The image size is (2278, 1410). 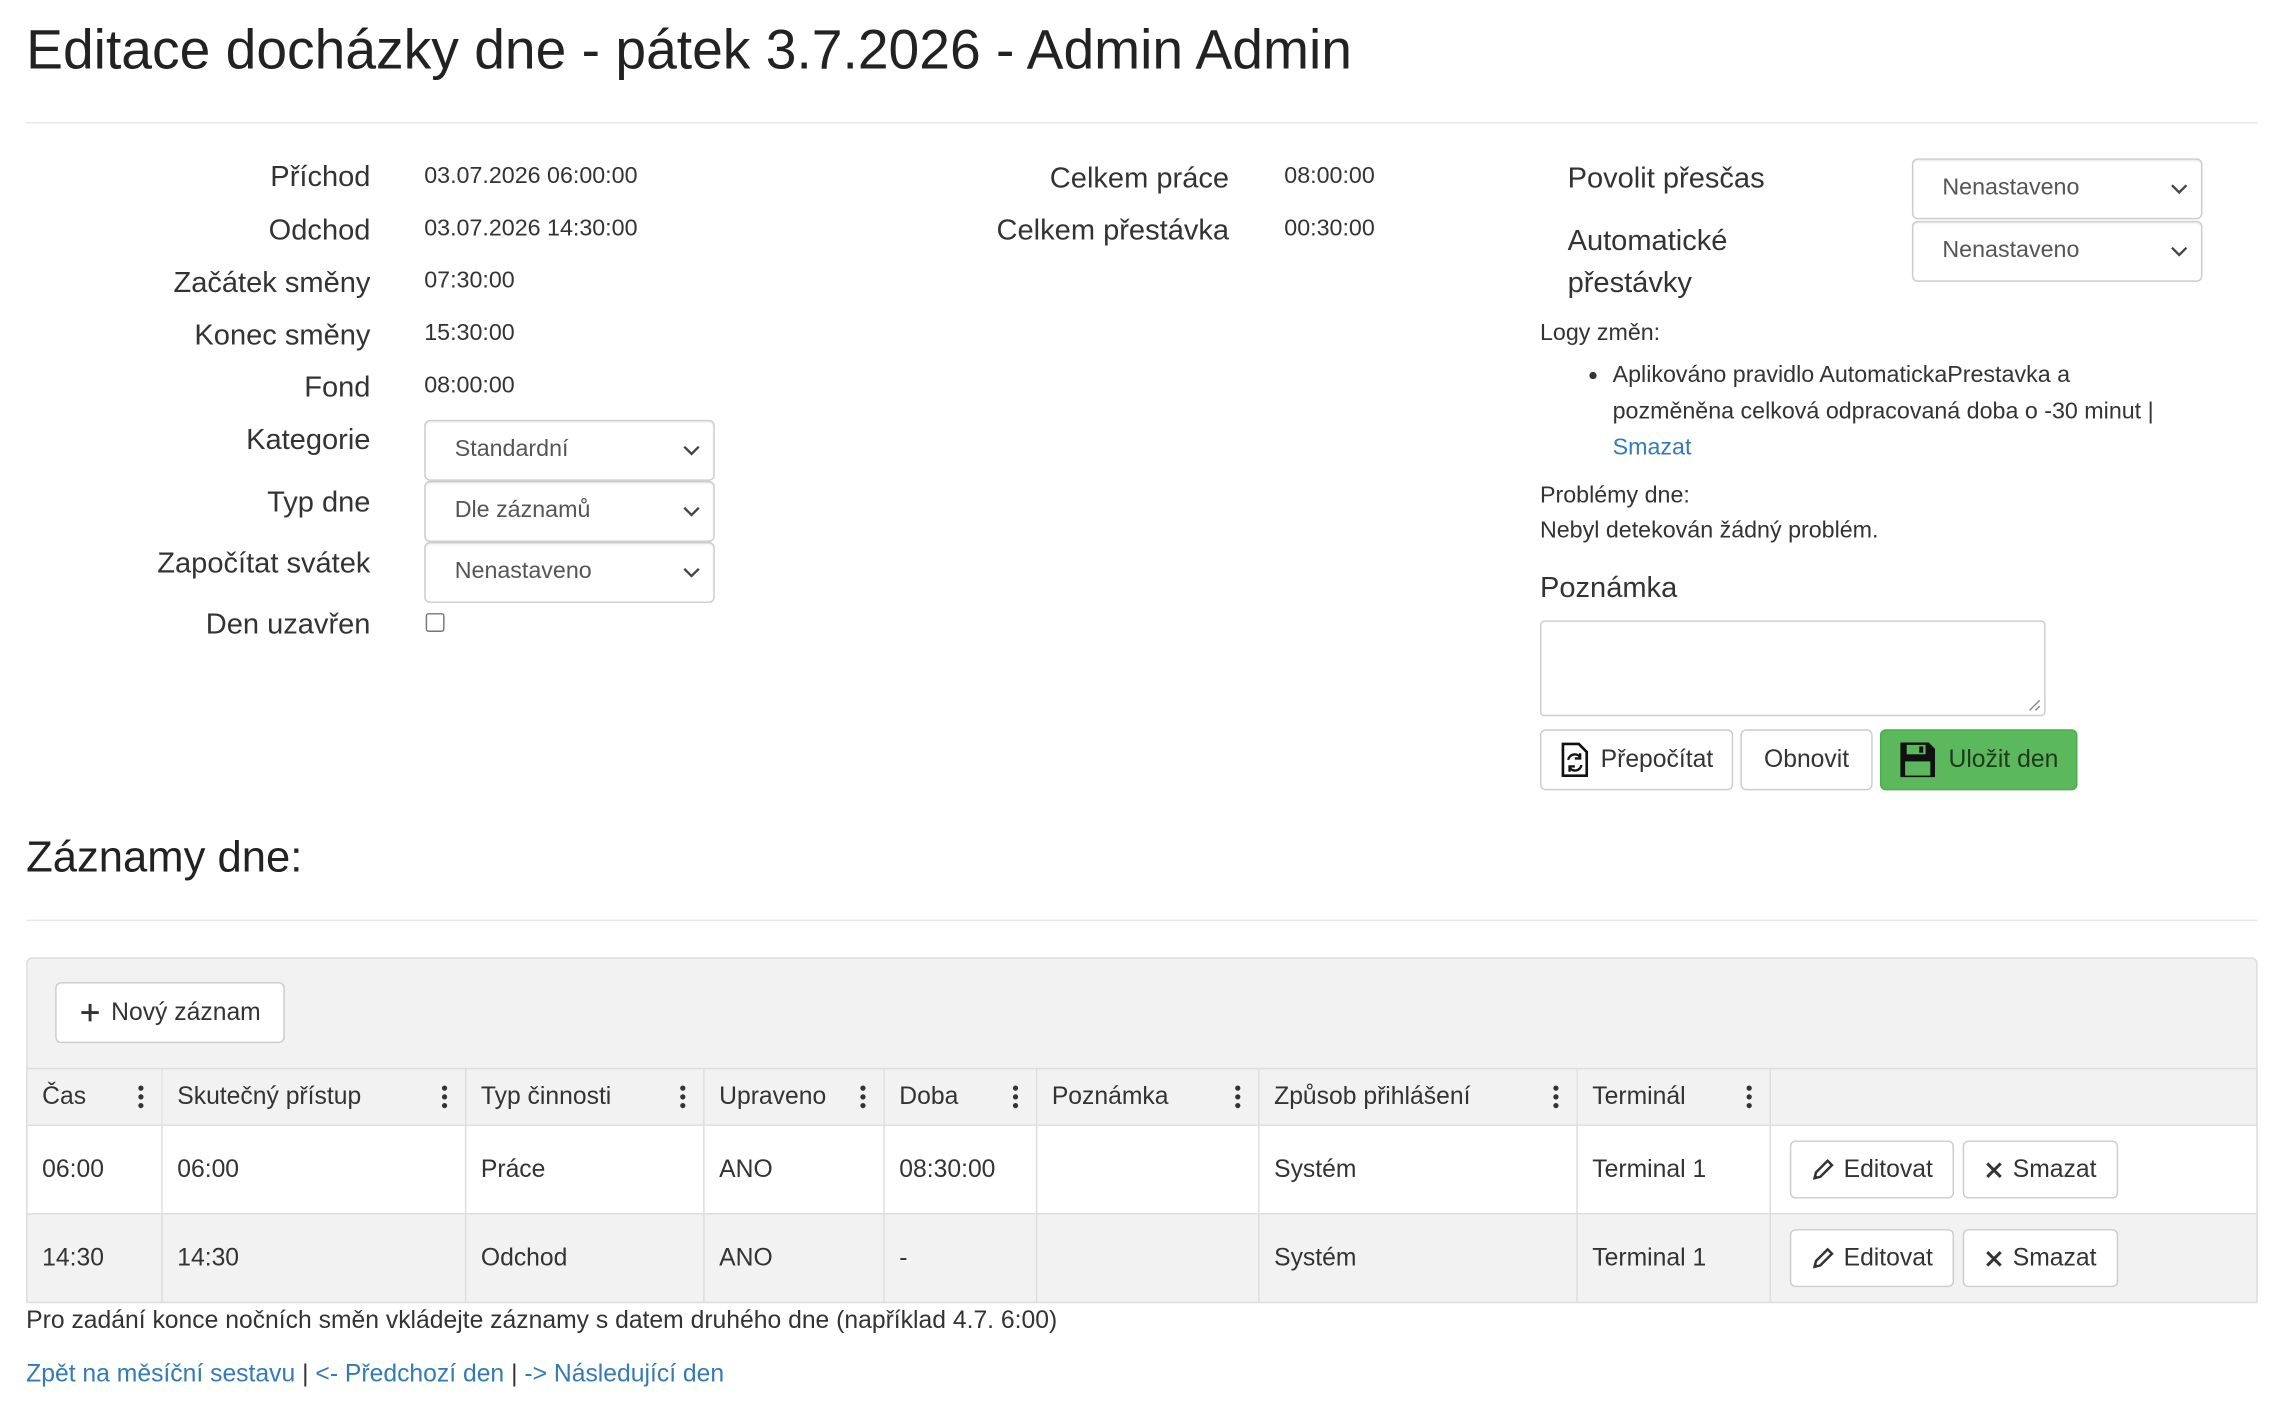 What do you see at coordinates (288, 624) in the screenshot?
I see `label-den-uzavren: Den uzavřen` at bounding box center [288, 624].